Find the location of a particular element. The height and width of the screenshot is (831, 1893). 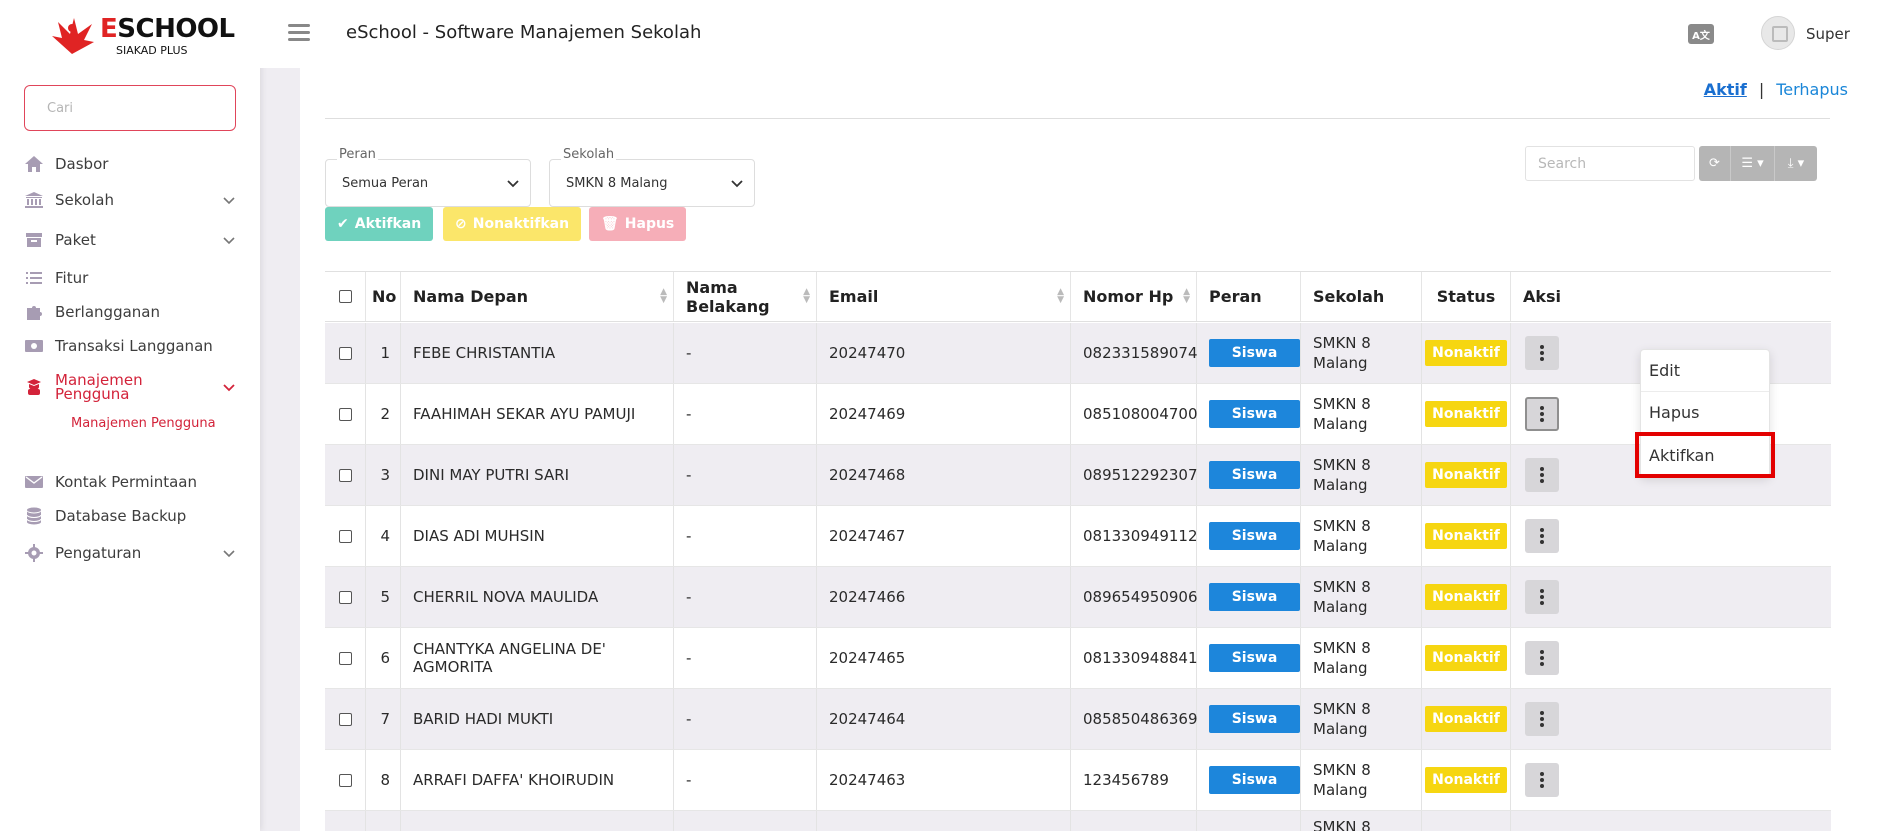

menu-item-edit: Edit is located at coordinates (1705, 371).